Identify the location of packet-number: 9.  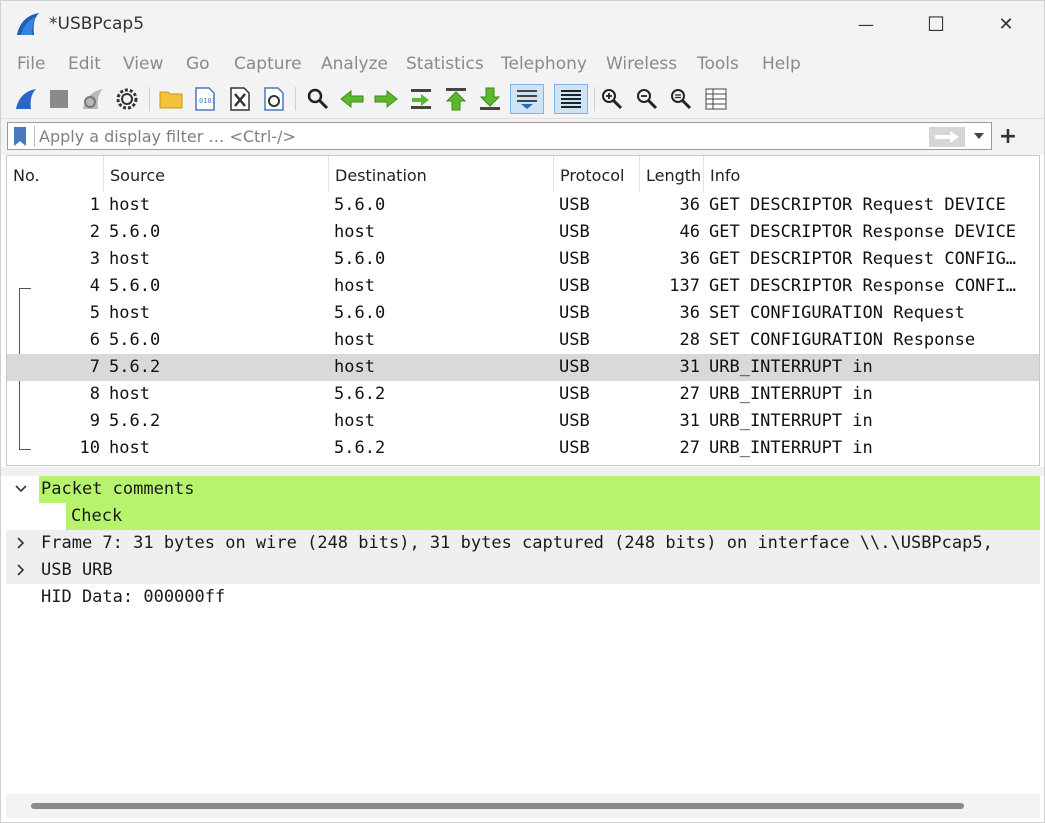
(94, 421).